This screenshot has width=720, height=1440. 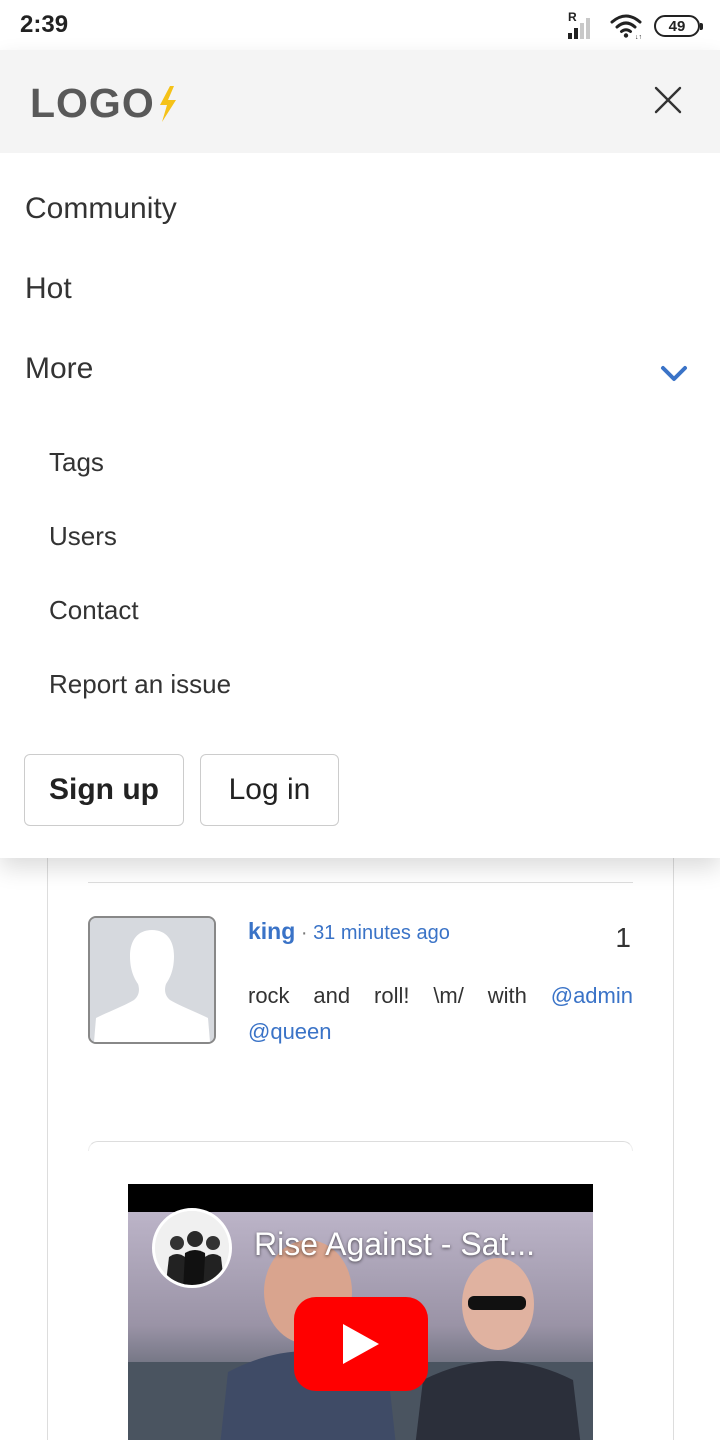 I want to click on more-toggle, so click(x=674, y=374).